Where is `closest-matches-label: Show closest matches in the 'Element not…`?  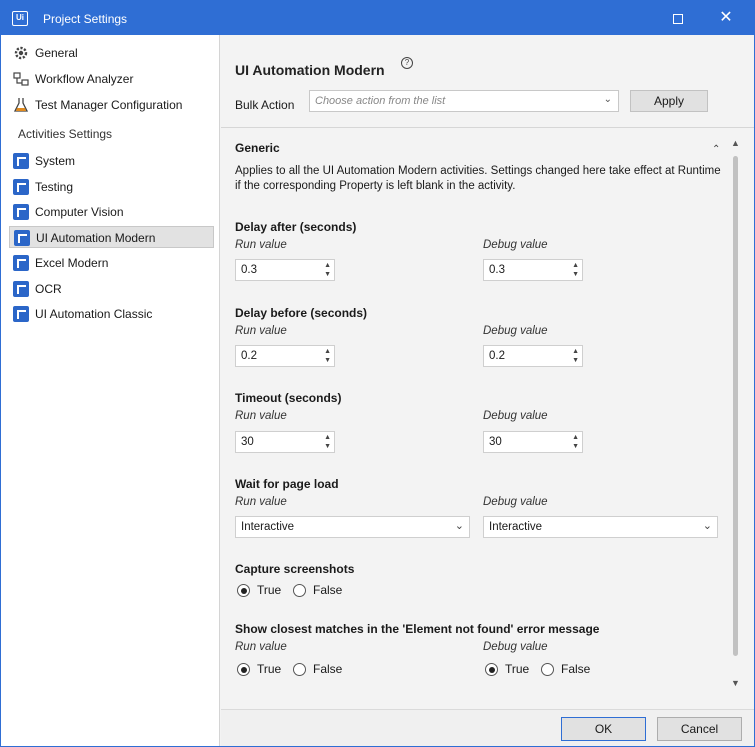
closest-matches-label: Show closest matches in the 'Element not… is located at coordinates (417, 629).